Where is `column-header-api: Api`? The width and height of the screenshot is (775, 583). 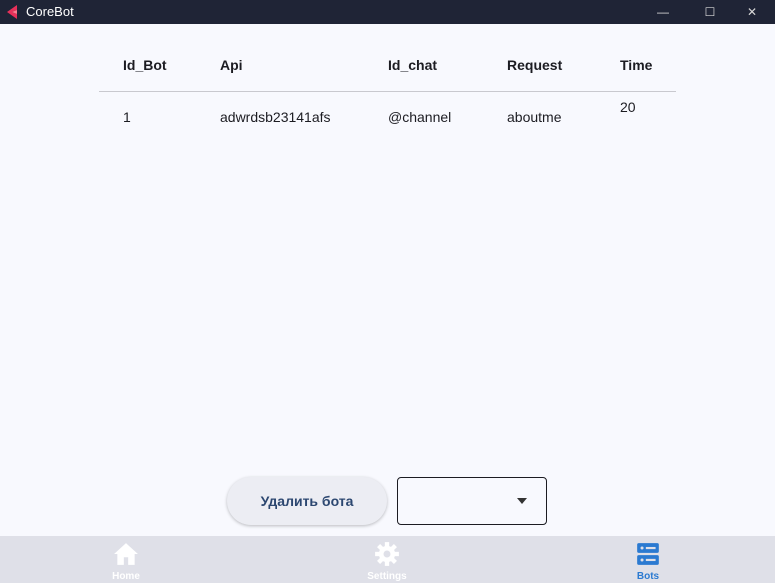 column-header-api: Api is located at coordinates (231, 65).